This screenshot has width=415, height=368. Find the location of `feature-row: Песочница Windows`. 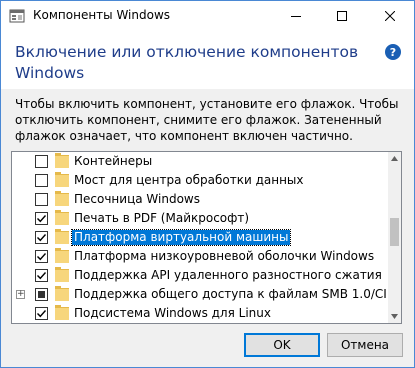

feature-row: Песочница Windows is located at coordinates (199, 199).